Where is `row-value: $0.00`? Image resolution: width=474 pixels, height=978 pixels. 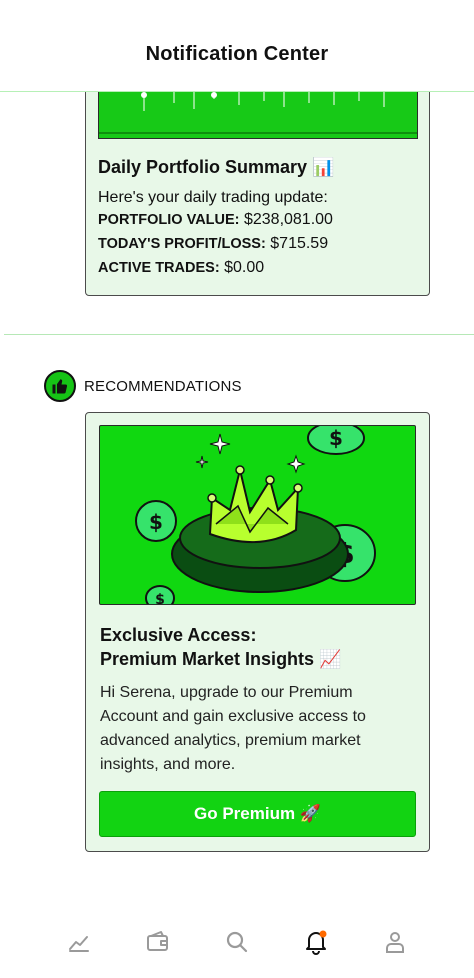 row-value: $0.00 is located at coordinates (244, 267).